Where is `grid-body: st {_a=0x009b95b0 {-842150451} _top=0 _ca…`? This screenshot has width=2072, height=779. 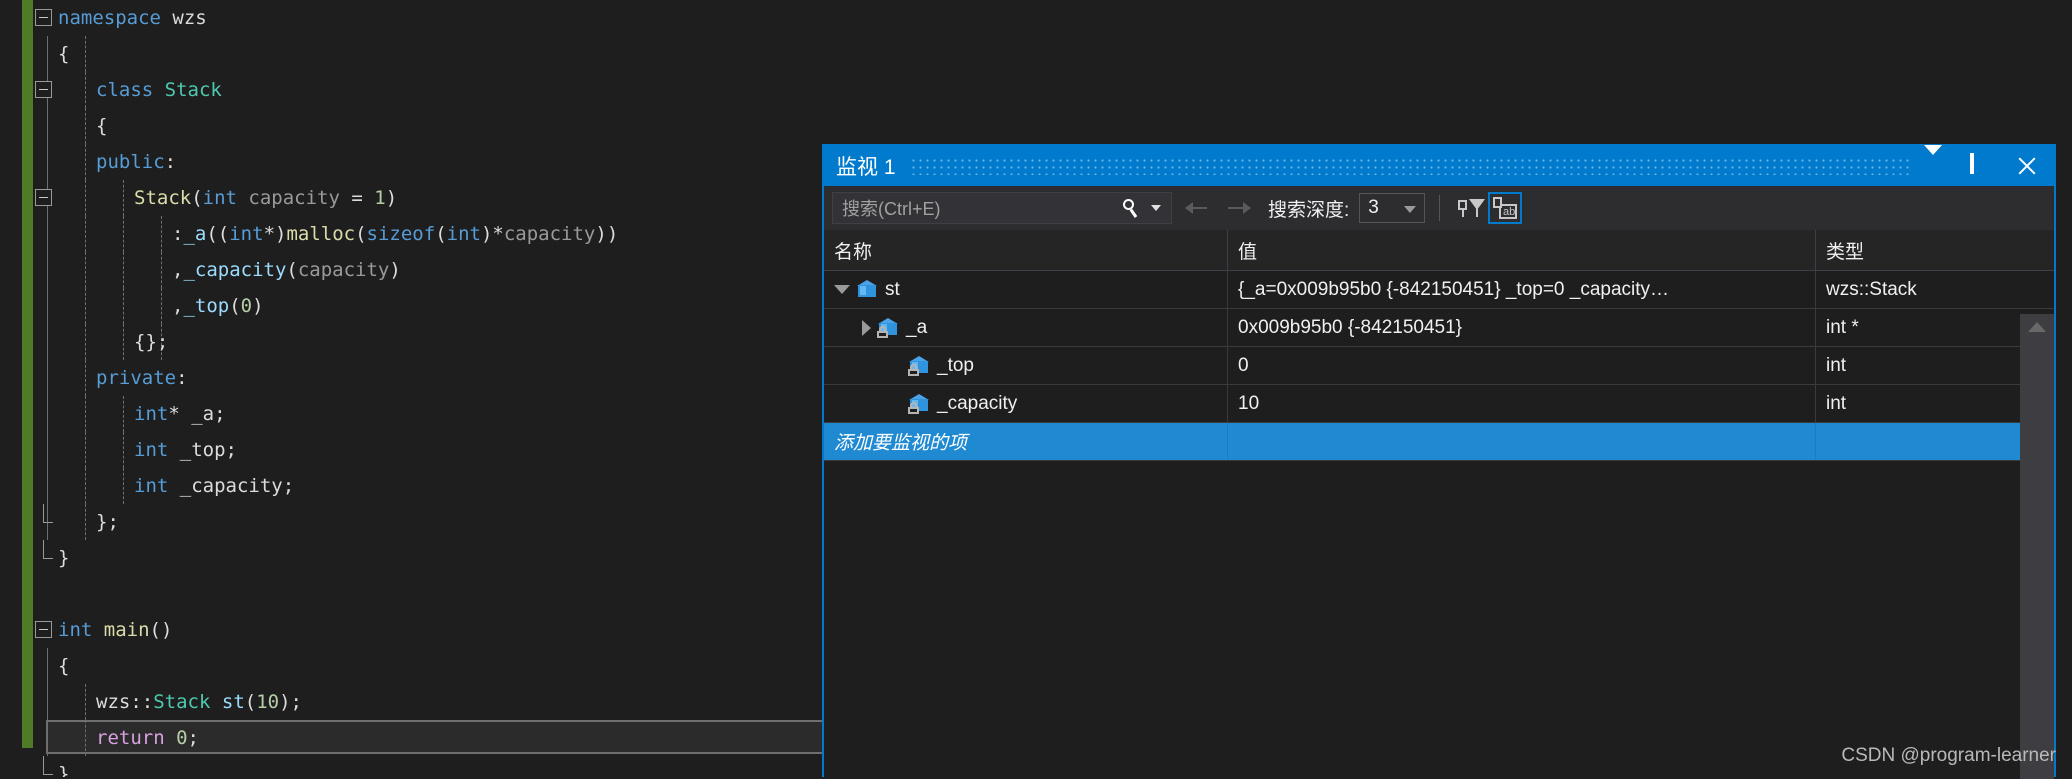 grid-body: st {_a=0x009b95b0 {-842150451} _top=0 _ca… is located at coordinates (1439, 366).